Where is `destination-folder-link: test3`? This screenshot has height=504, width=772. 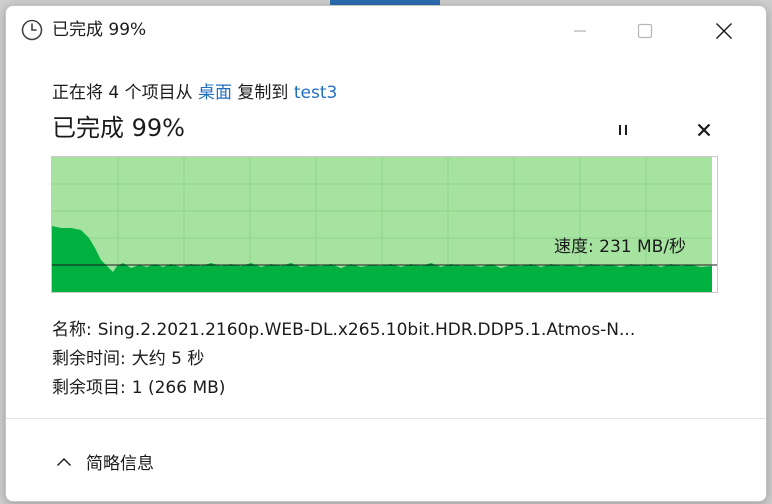
destination-folder-link: test3 is located at coordinates (315, 93).